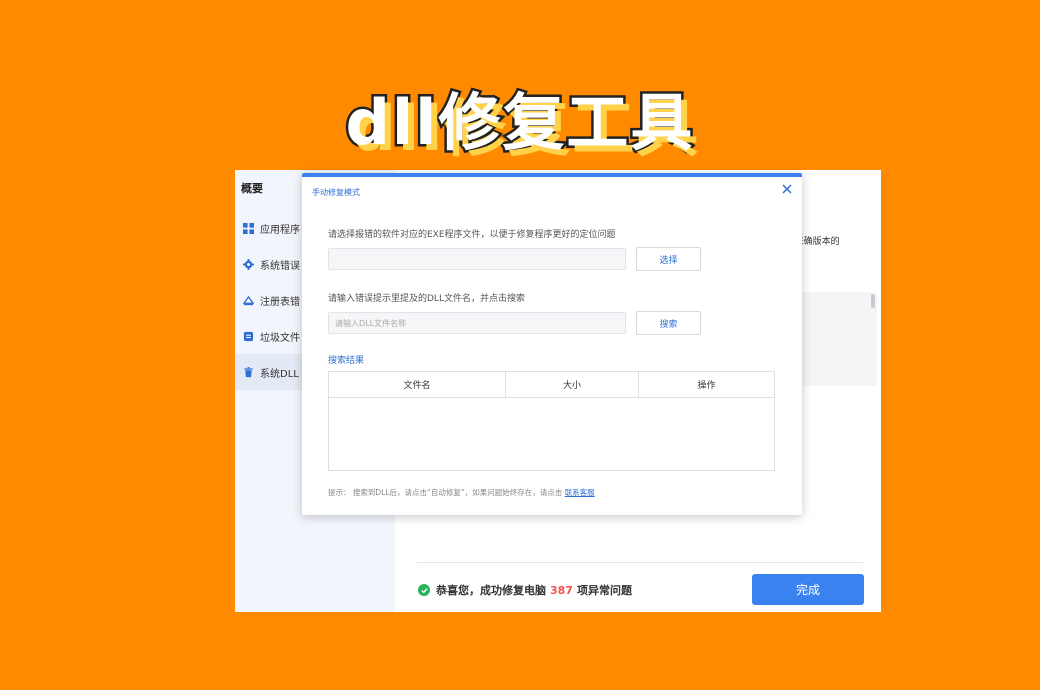 The image size is (1040, 690). I want to click on exe-path-input, so click(477, 259).